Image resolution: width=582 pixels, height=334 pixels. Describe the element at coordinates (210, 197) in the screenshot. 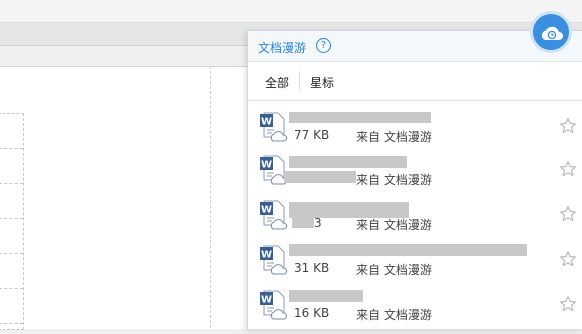

I see `document-margin-guide` at that location.